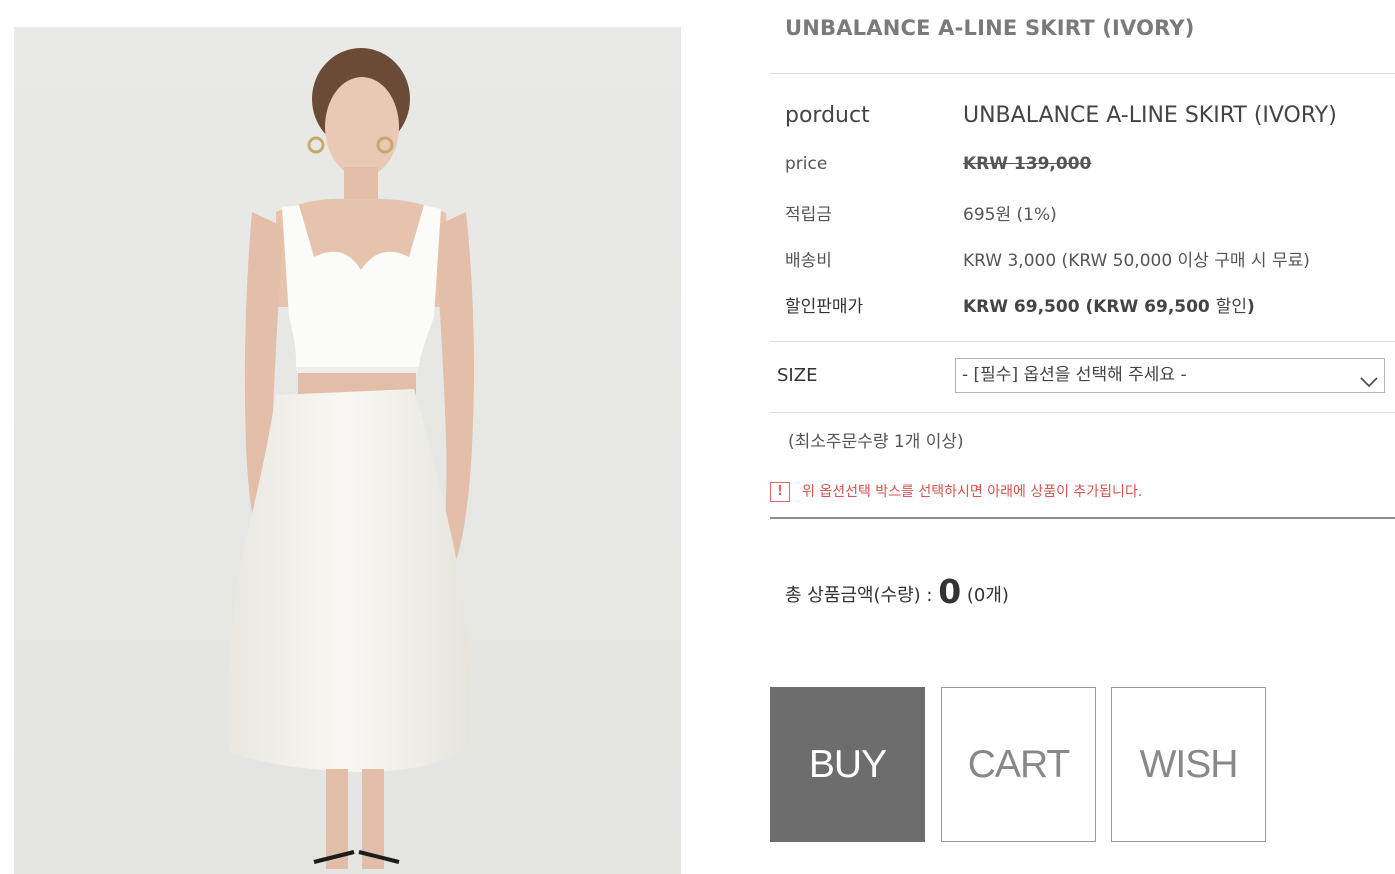 The width and height of the screenshot is (1395, 874). I want to click on shipping-value: KRW 3,000 (KRW 50,000 이상 구매 시 무료), so click(1136, 261).